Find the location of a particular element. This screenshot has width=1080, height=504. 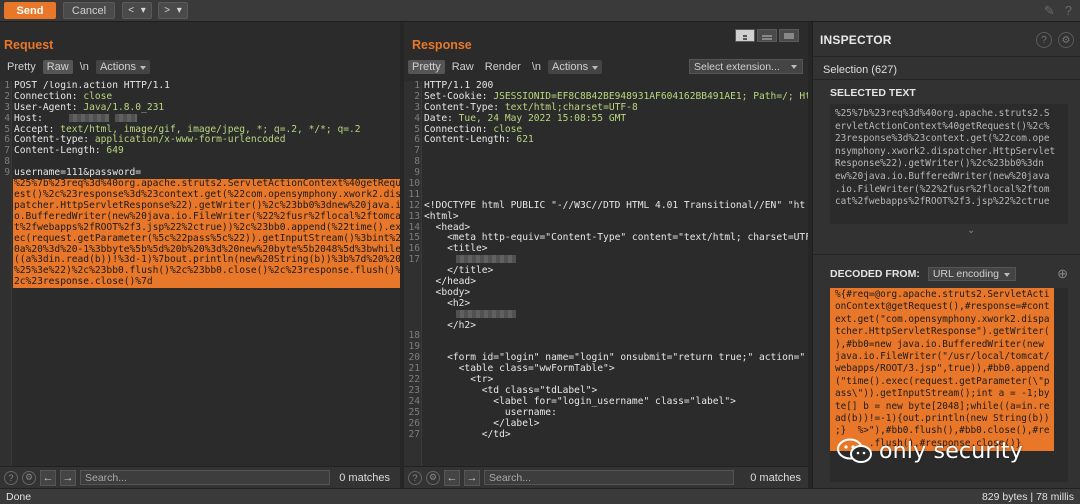

code-line: </h2> is located at coordinates (607, 325).